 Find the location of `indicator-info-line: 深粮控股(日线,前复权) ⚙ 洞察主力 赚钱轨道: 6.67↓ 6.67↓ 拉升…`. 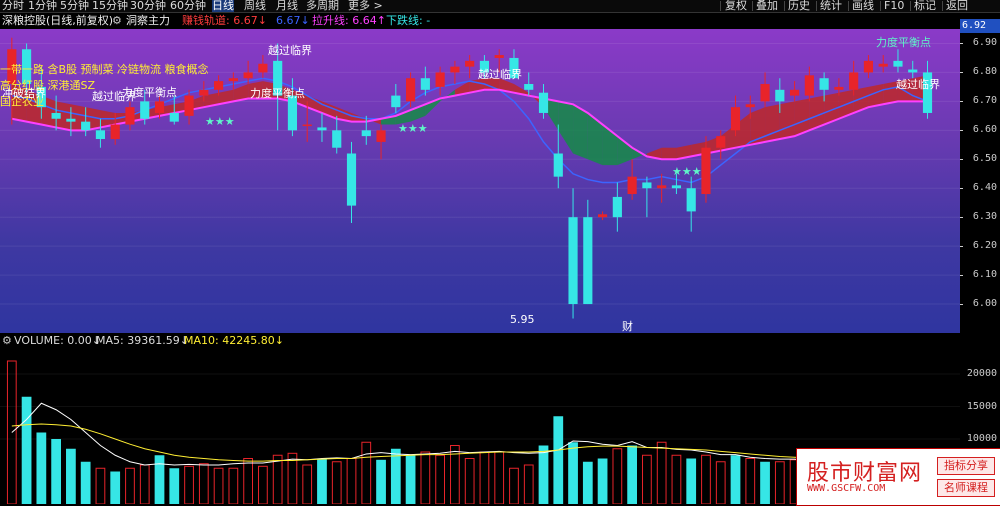

indicator-info-line: 深粮控股(日线,前复权) ⚙ 洞察主力 赚钱轨道: 6.67↓ 6.67↓ 拉升… is located at coordinates (500, 21).